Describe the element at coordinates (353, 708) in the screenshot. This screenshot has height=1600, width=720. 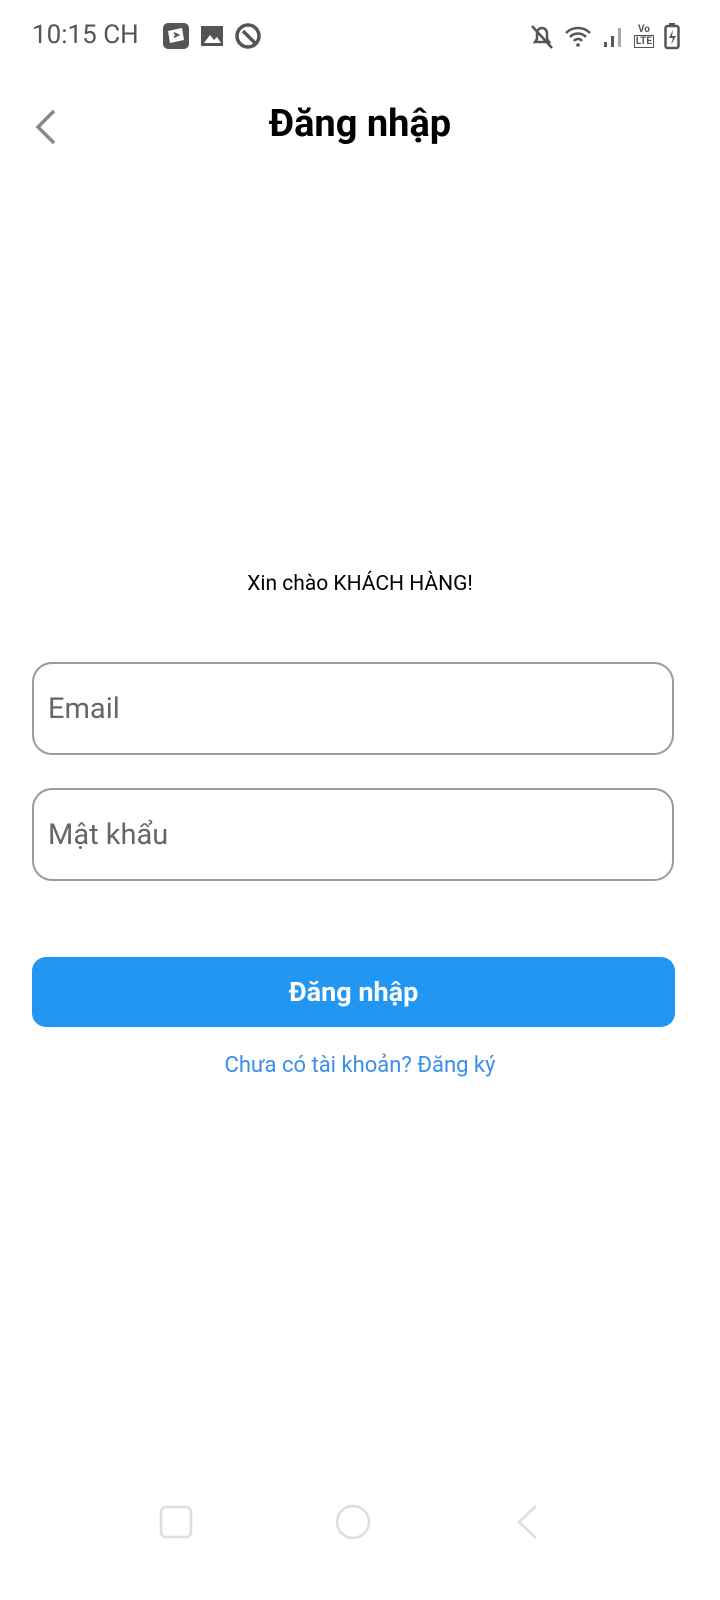
I see `email-field` at that location.